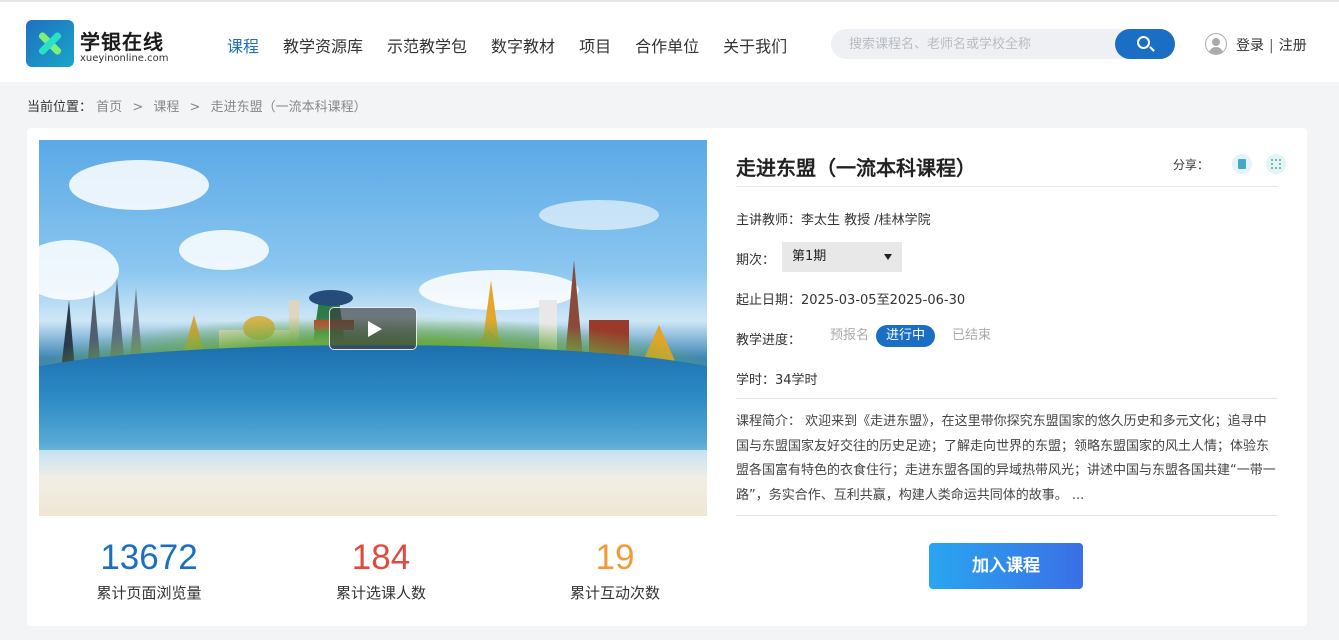 This screenshot has width=1339, height=640. I want to click on breadcrumb-courses: 课程, so click(166, 107).